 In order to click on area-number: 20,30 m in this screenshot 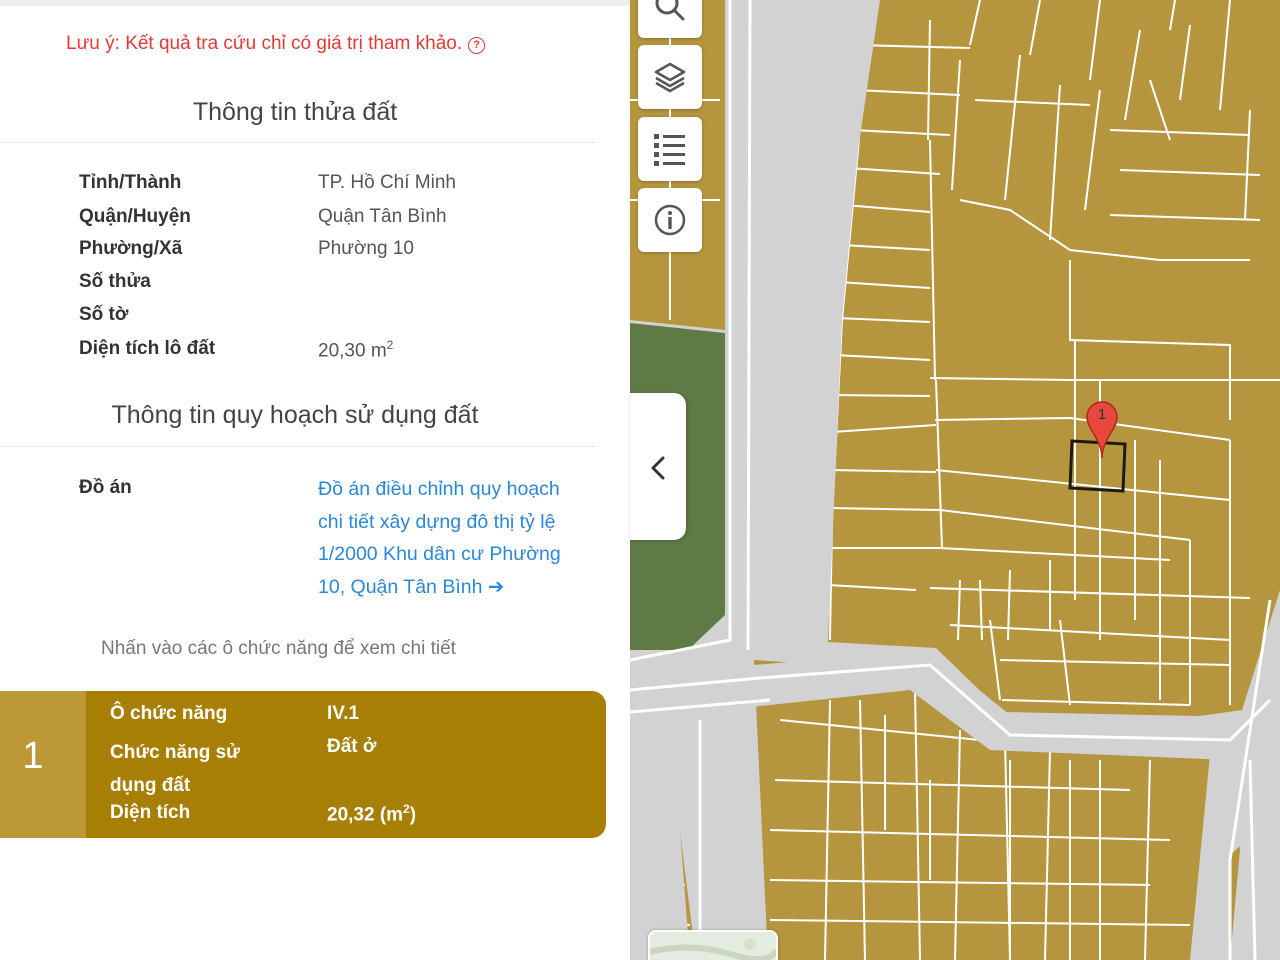, I will do `click(352, 351)`.